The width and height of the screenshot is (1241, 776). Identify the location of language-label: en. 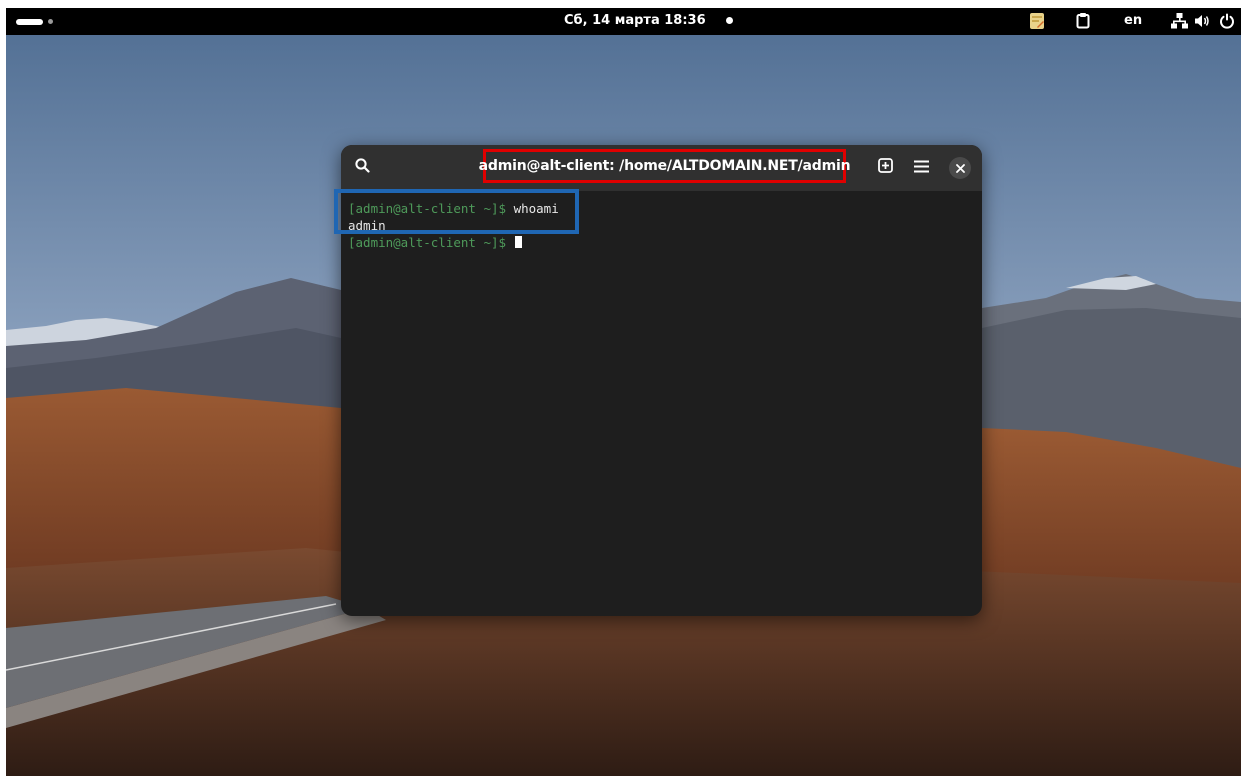
(1133, 20).